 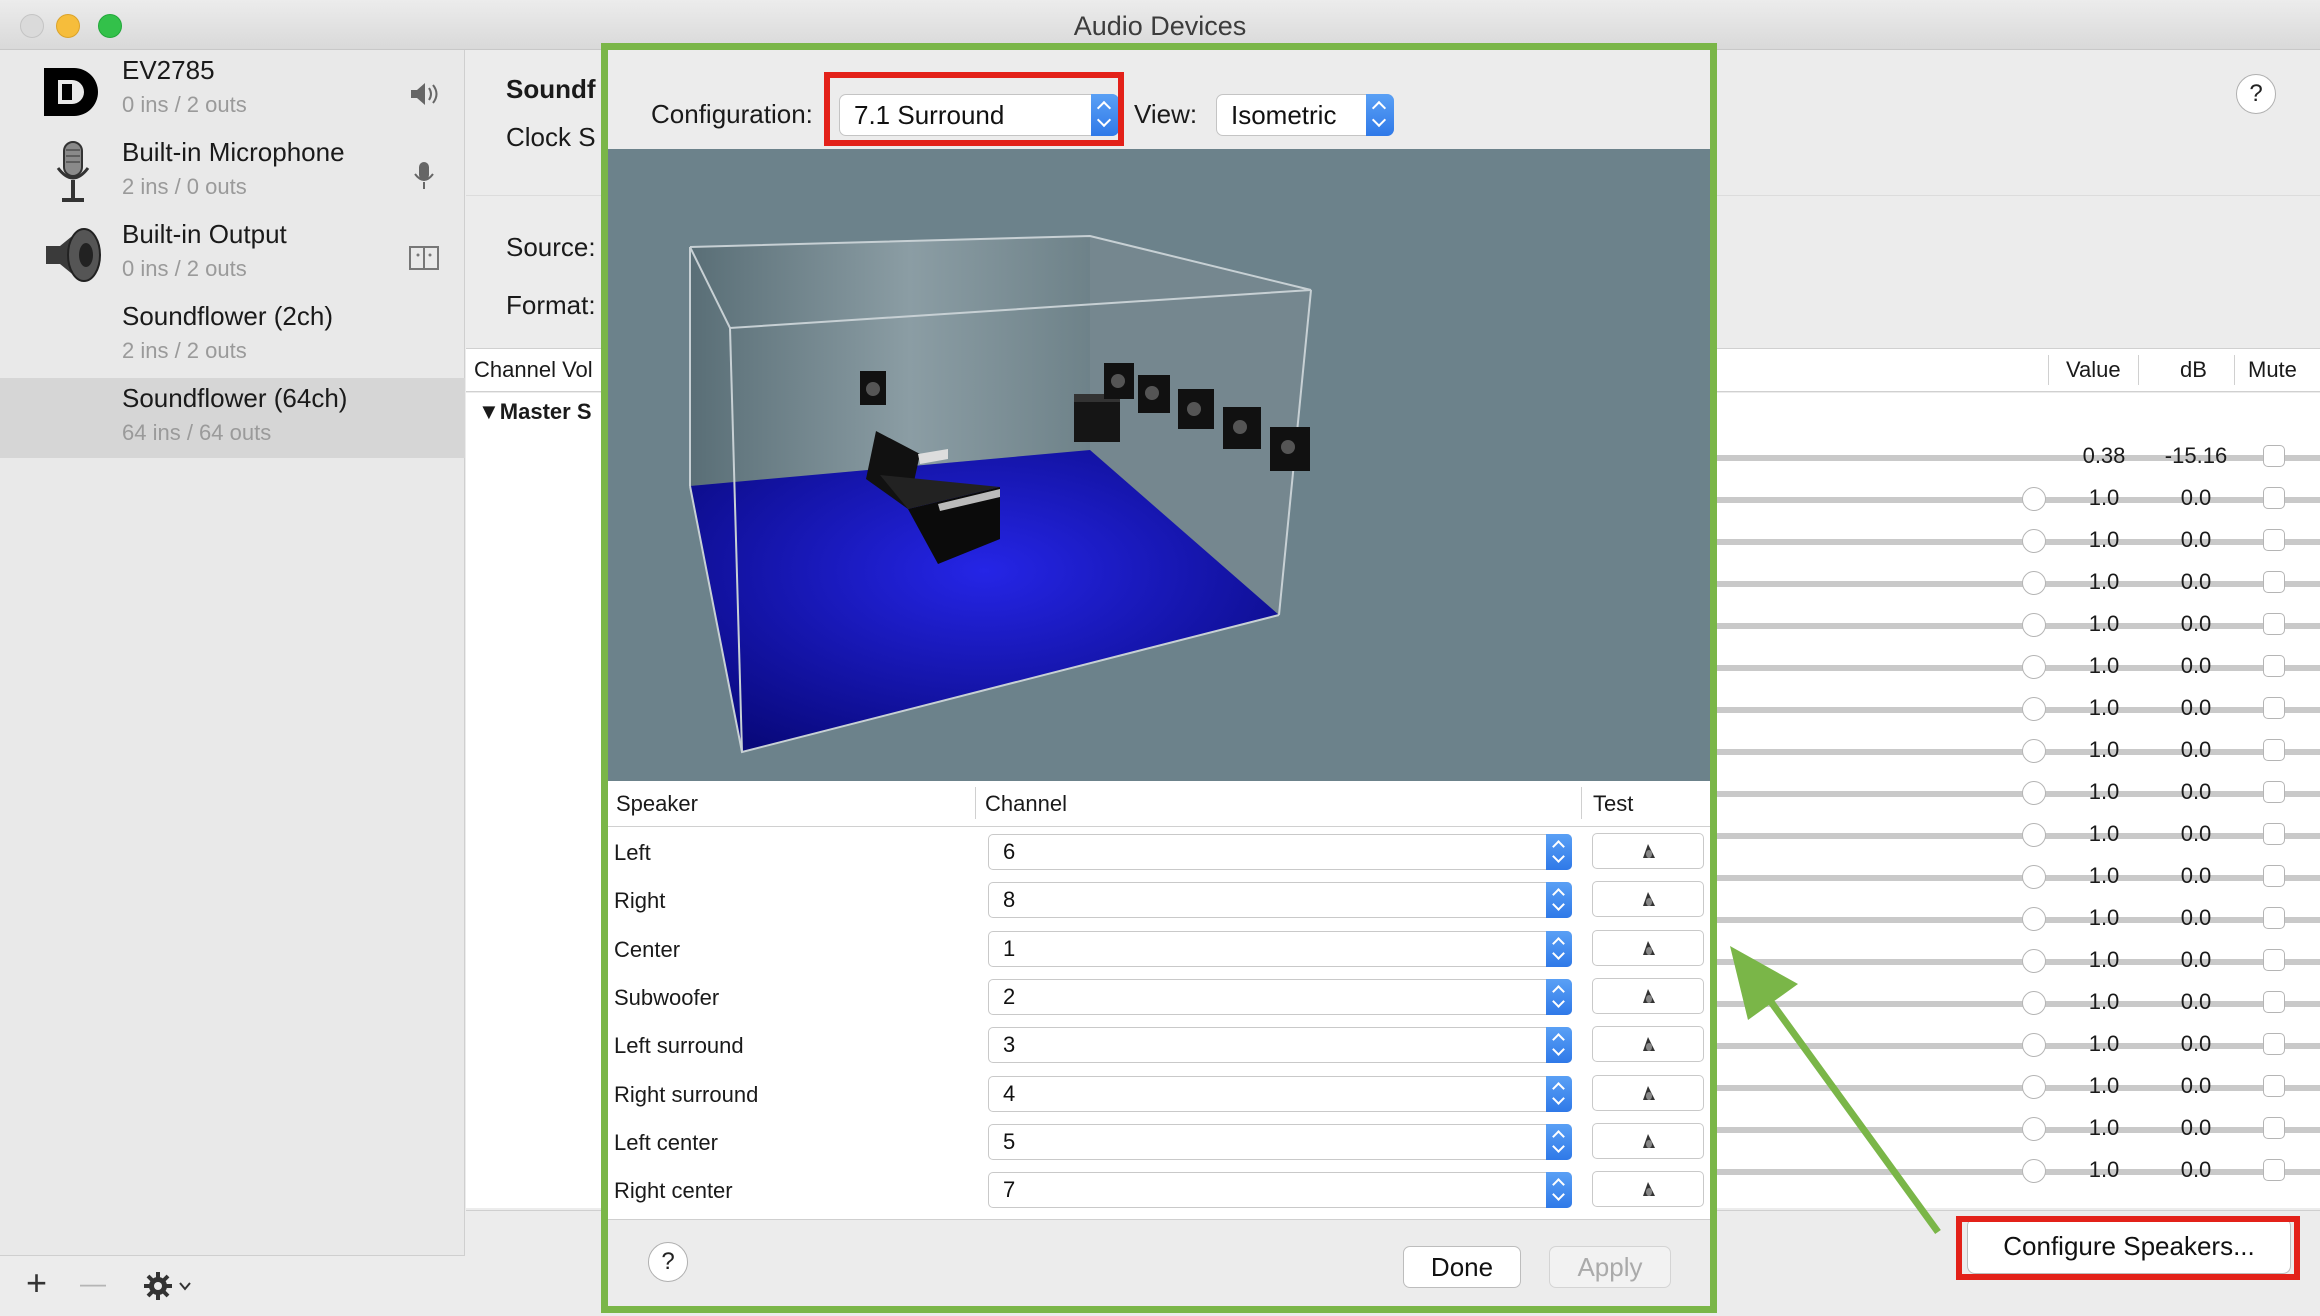 I want to click on speaker-column-header: Speaker, so click(x=657, y=804).